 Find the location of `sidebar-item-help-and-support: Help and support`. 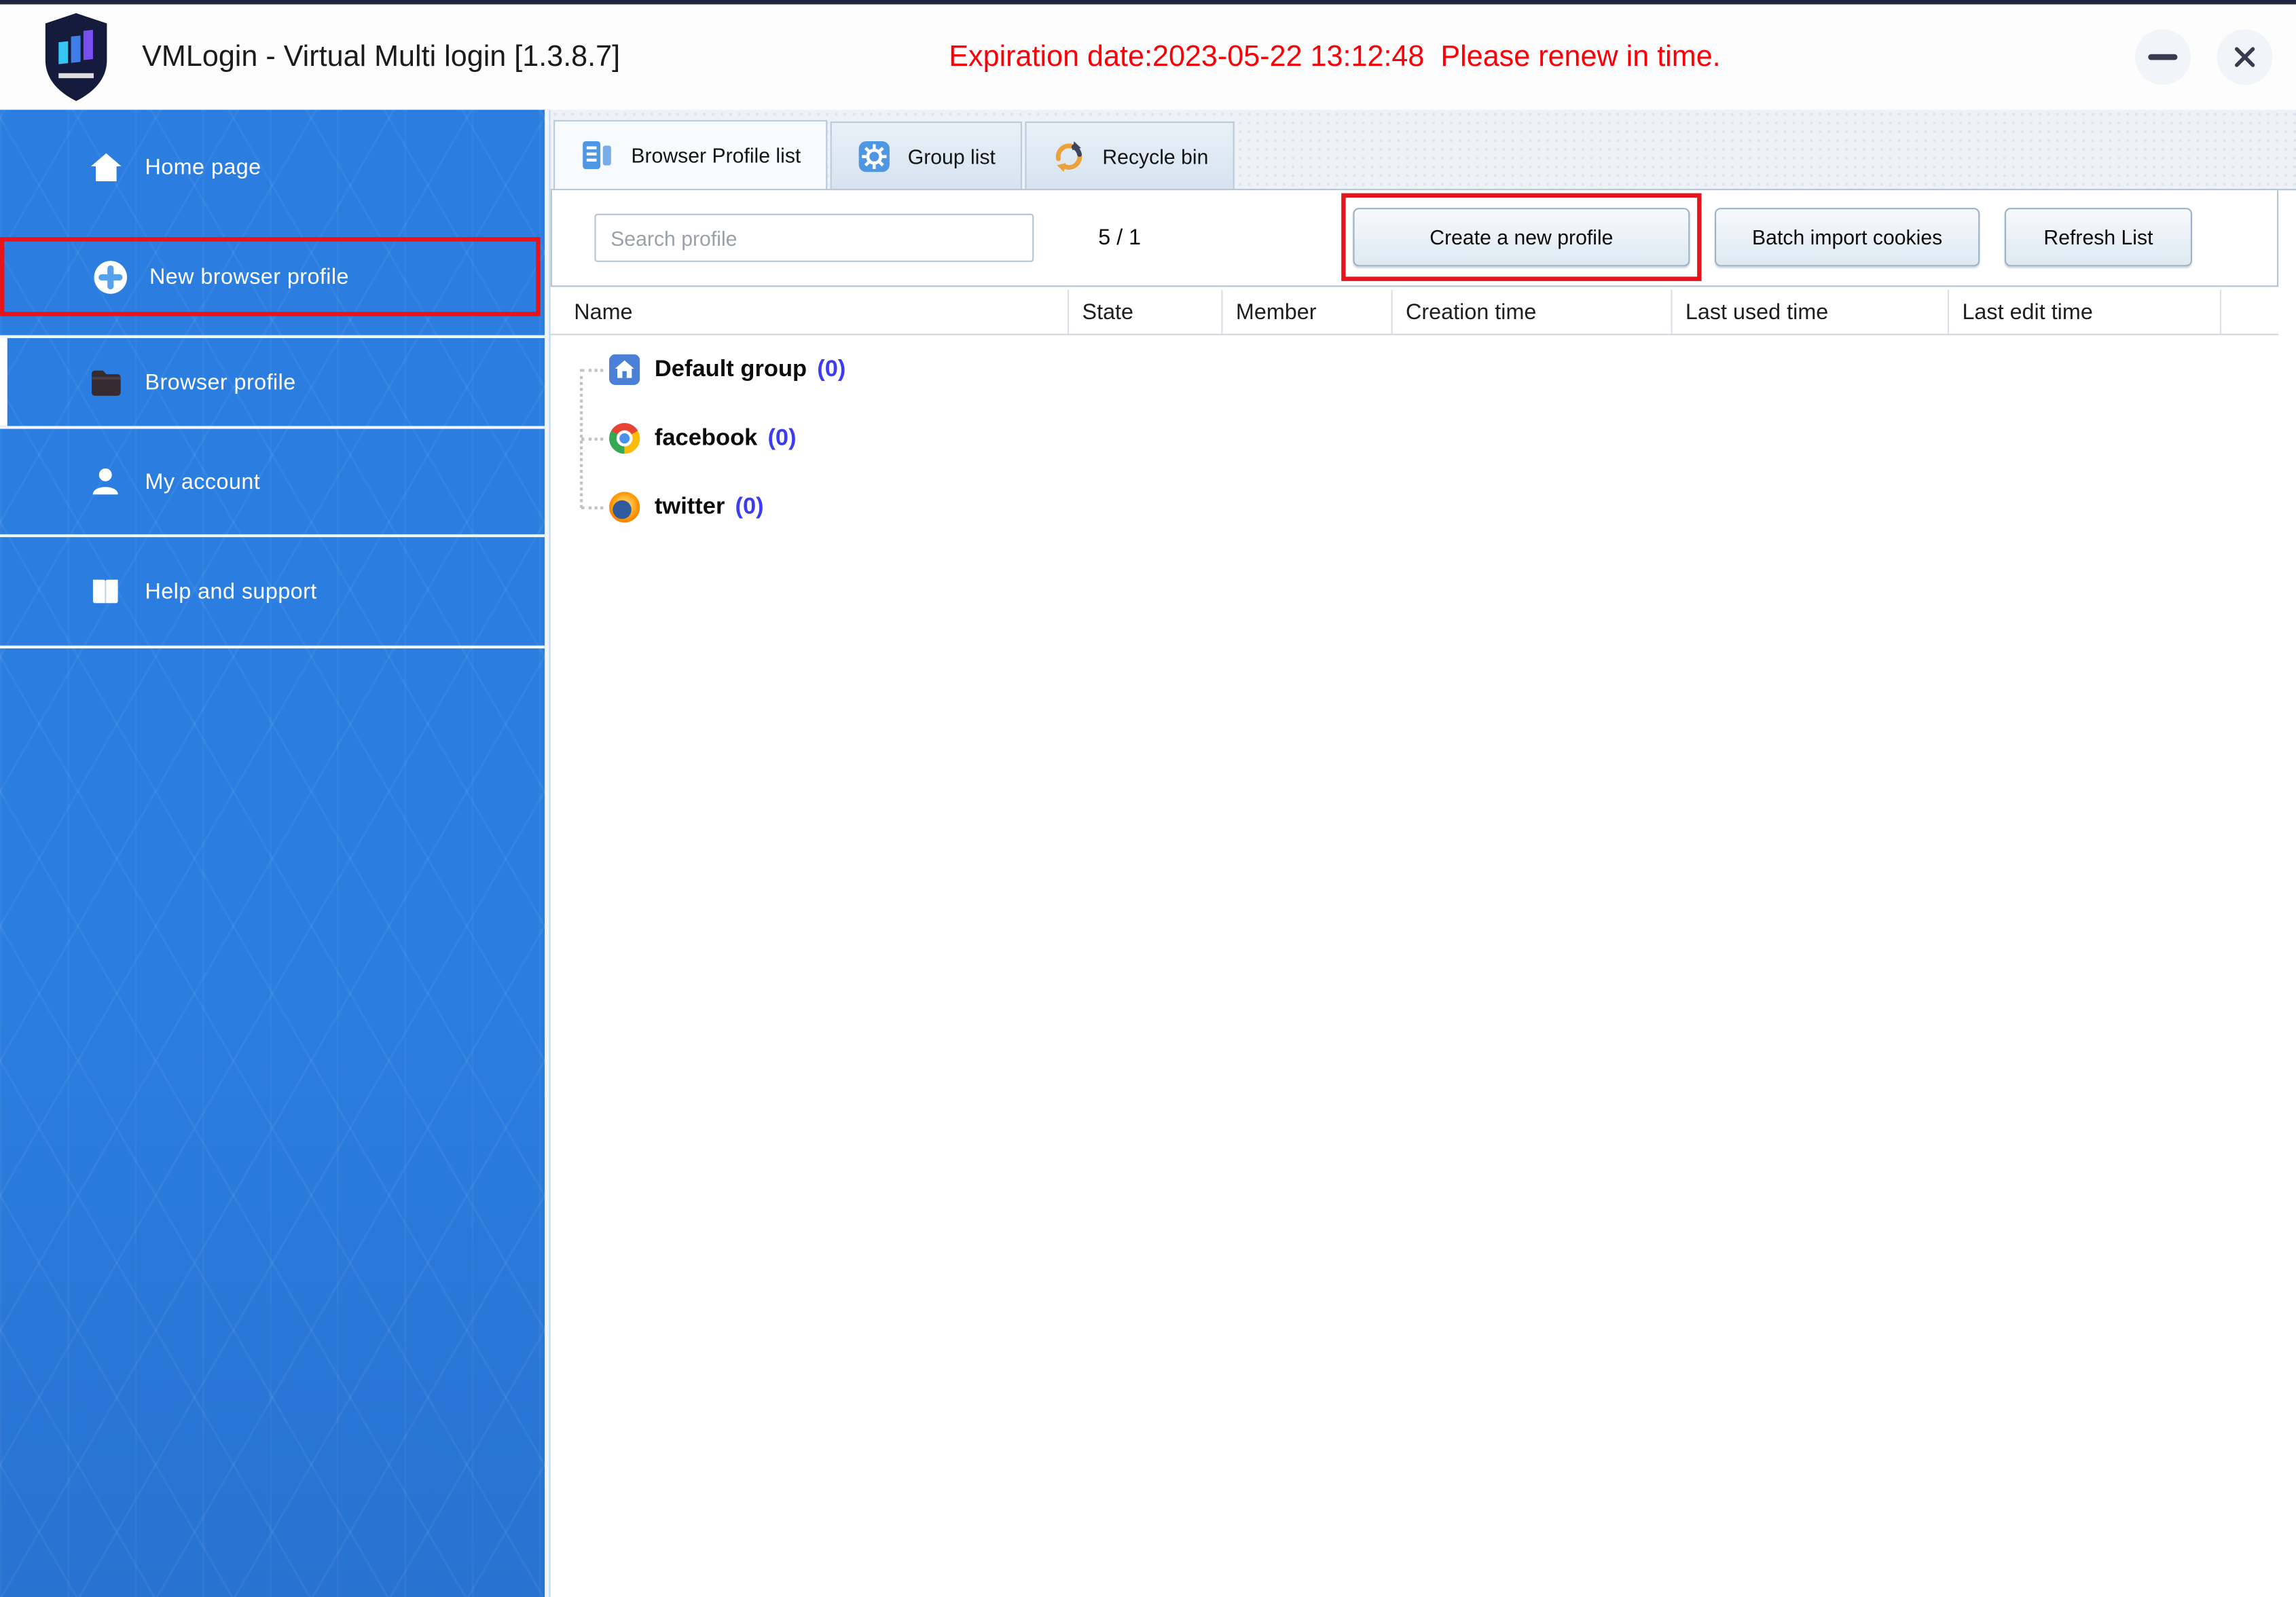

sidebar-item-help-and-support: Help and support is located at coordinates (272, 593).